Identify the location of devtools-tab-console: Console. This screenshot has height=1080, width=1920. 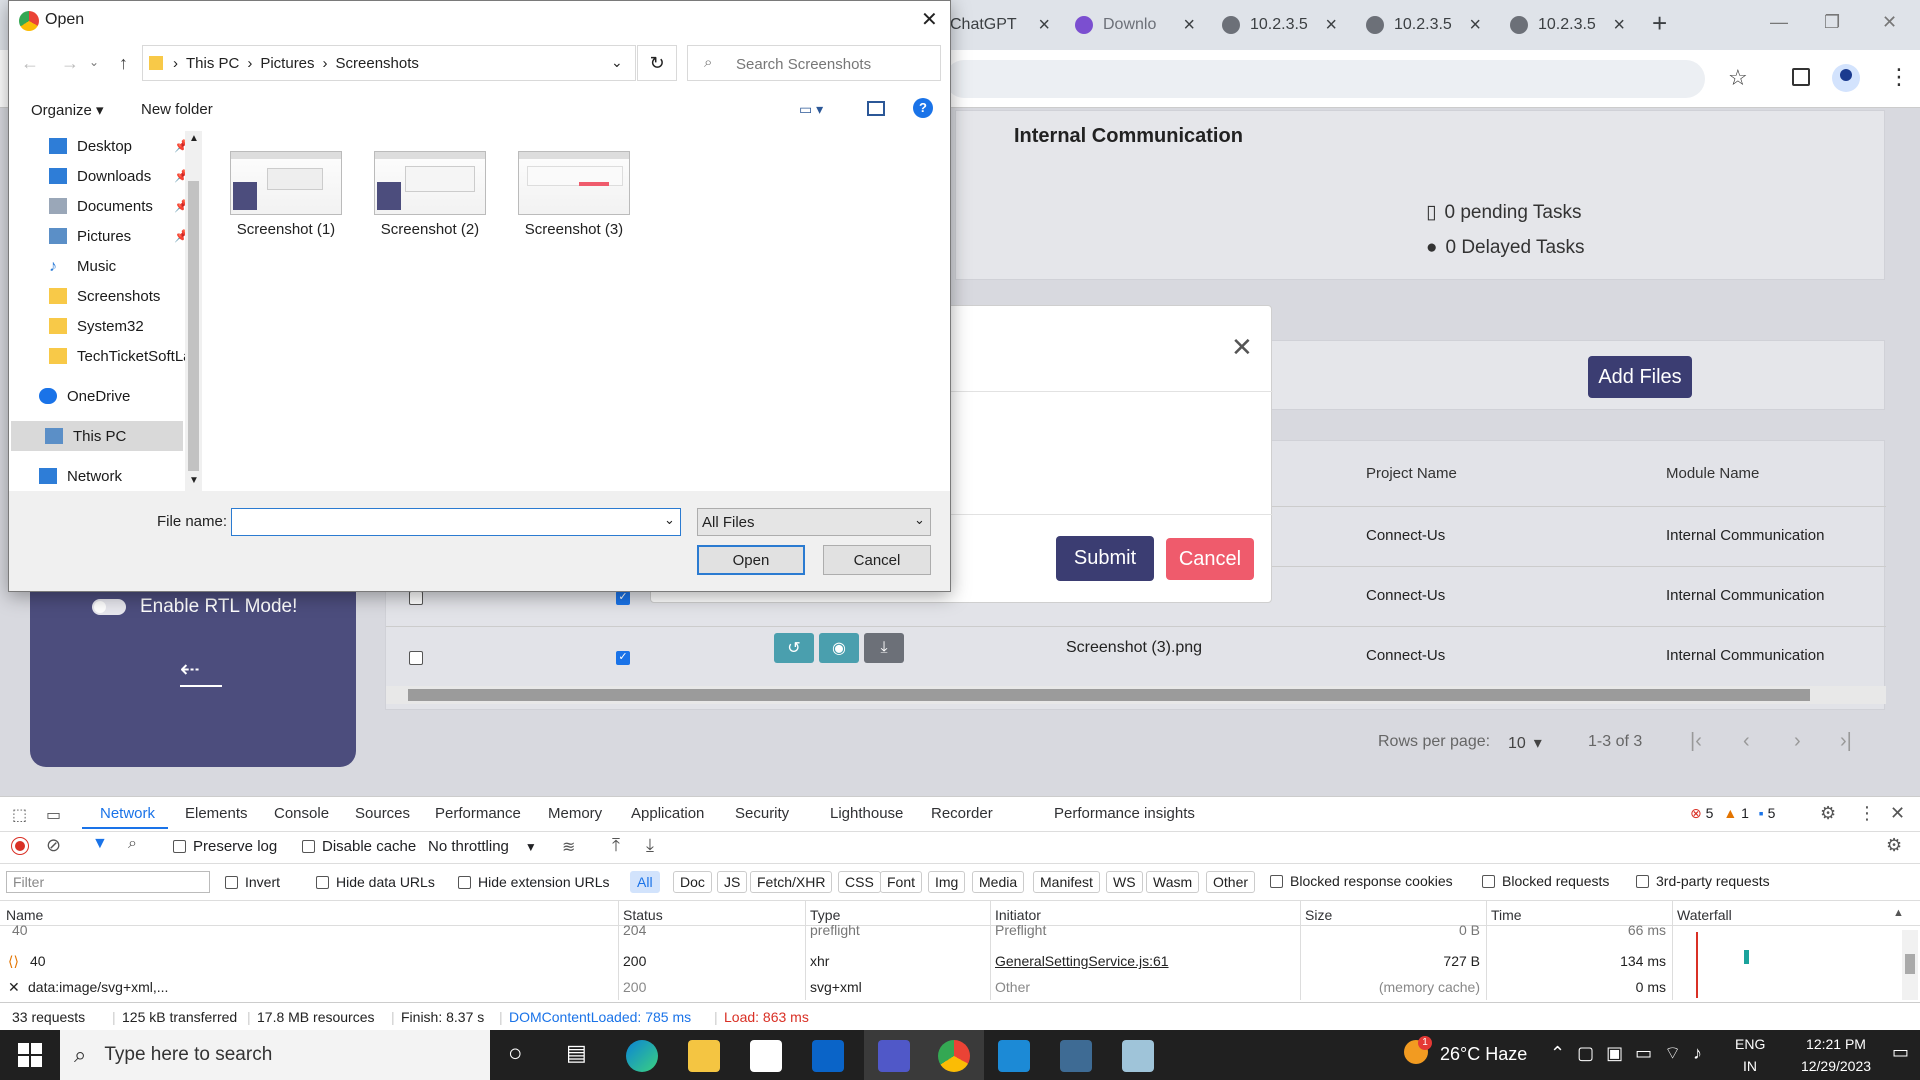
(301, 813).